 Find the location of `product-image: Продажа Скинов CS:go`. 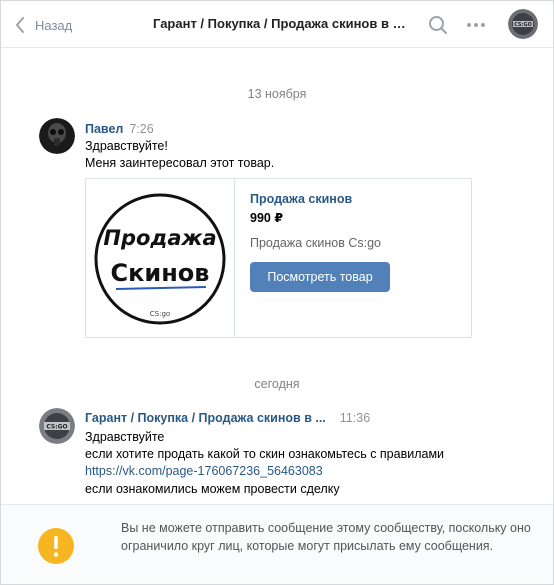

product-image: Продажа Скинов CS:go is located at coordinates (160, 258).